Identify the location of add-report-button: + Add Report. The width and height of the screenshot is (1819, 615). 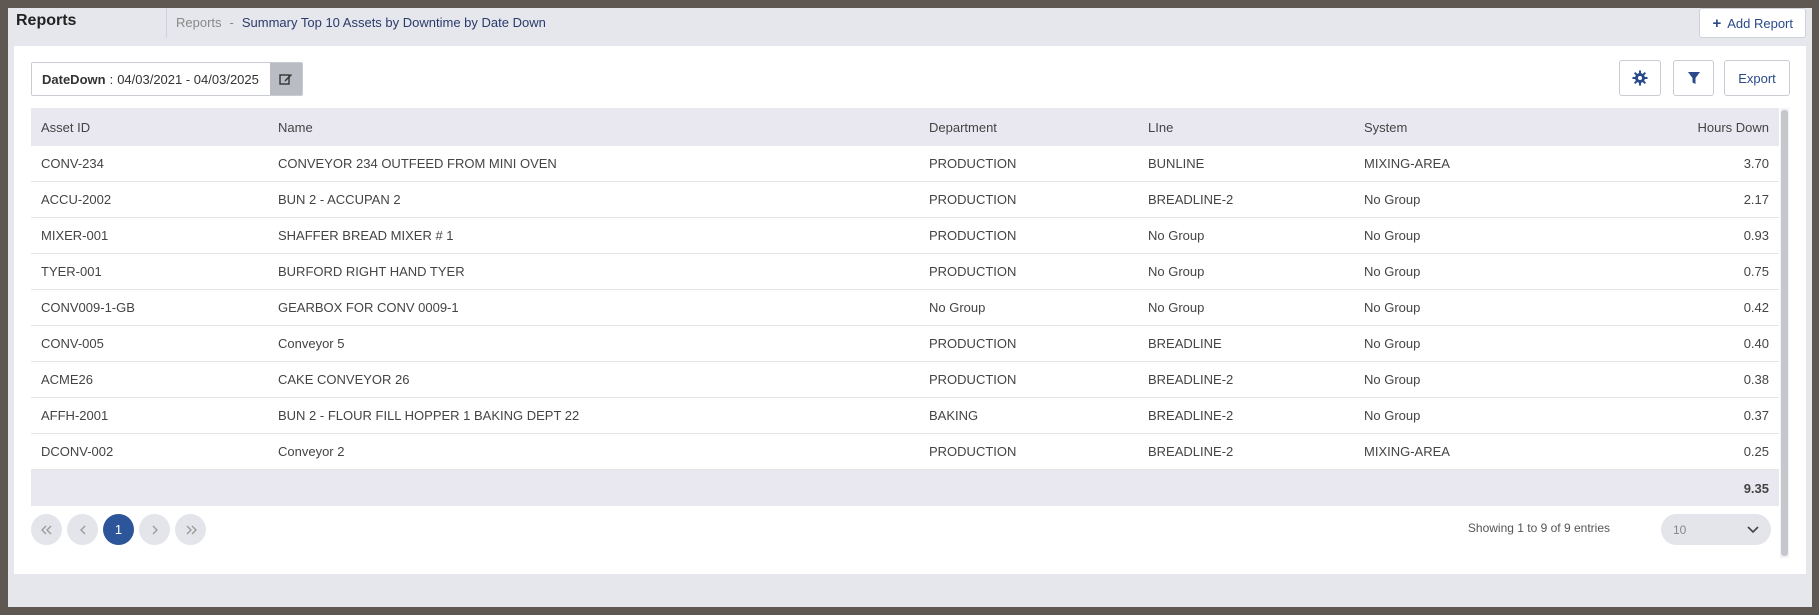
(1752, 23).